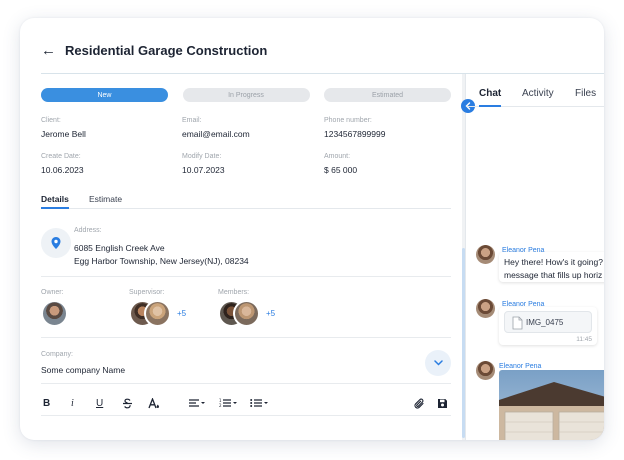  What do you see at coordinates (106, 128) in the screenshot?
I see `client-info: Client: Jerome Bell` at bounding box center [106, 128].